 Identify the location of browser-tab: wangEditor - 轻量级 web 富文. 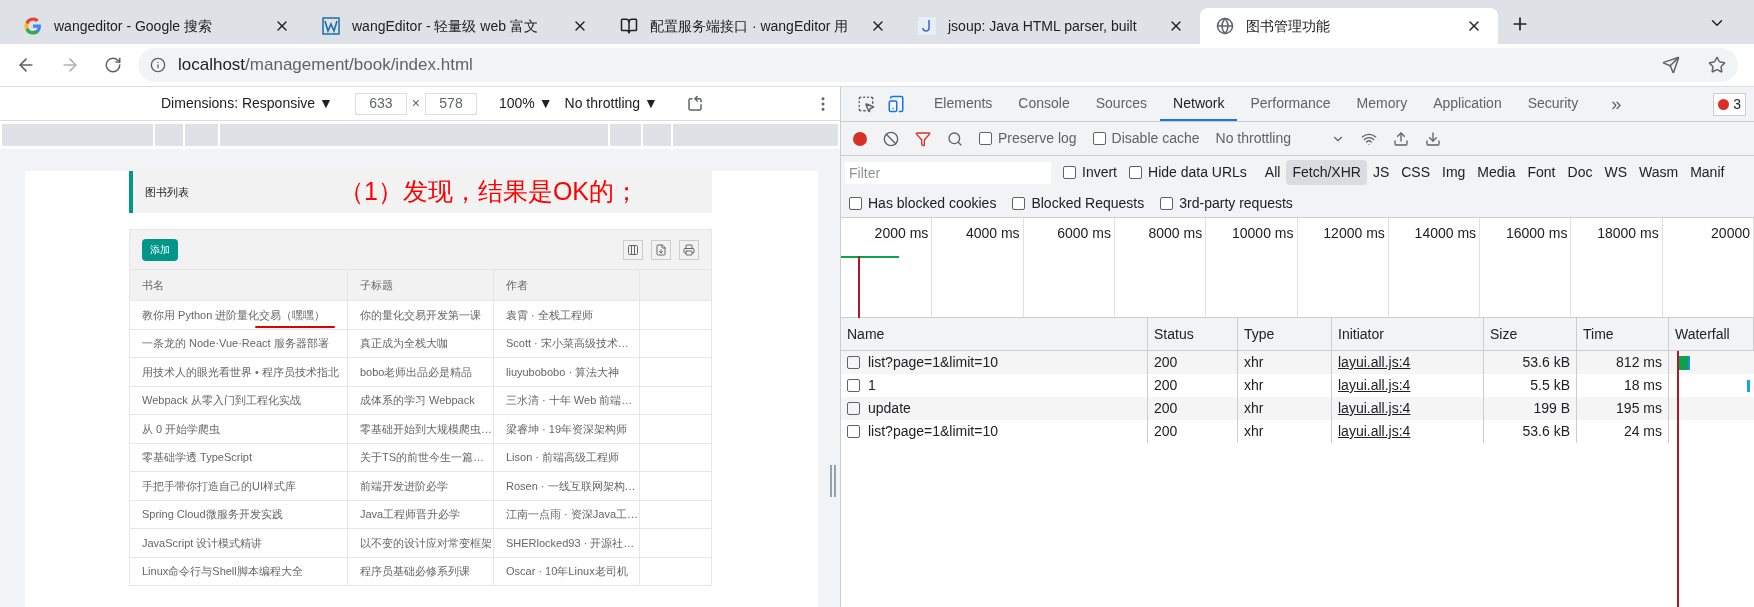
(455, 26).